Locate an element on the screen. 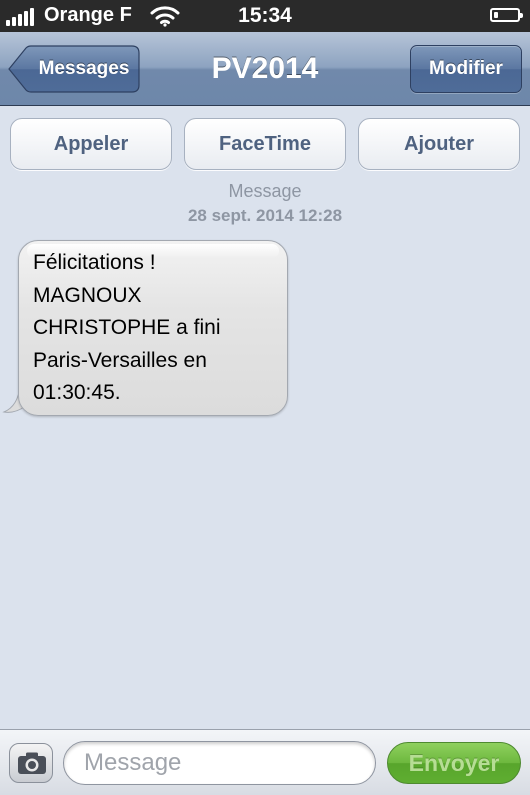 This screenshot has width=530, height=795. composer-bar: Envoyer is located at coordinates (265, 762).